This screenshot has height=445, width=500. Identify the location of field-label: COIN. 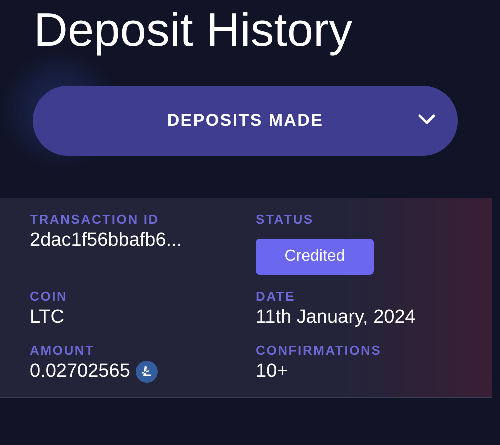
(49, 296).